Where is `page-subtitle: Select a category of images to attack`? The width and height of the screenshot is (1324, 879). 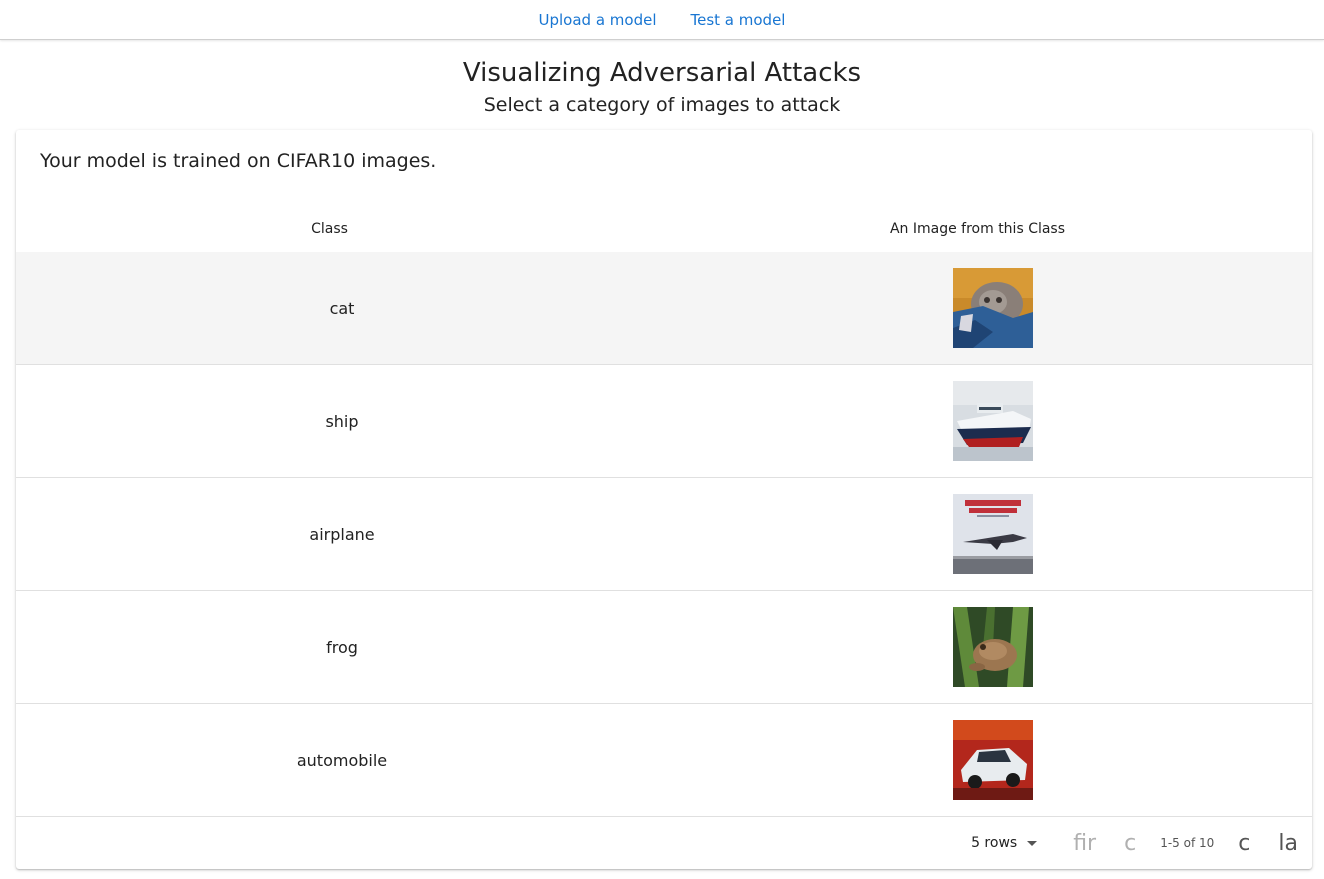
page-subtitle: Select a category of images to attack is located at coordinates (662, 105).